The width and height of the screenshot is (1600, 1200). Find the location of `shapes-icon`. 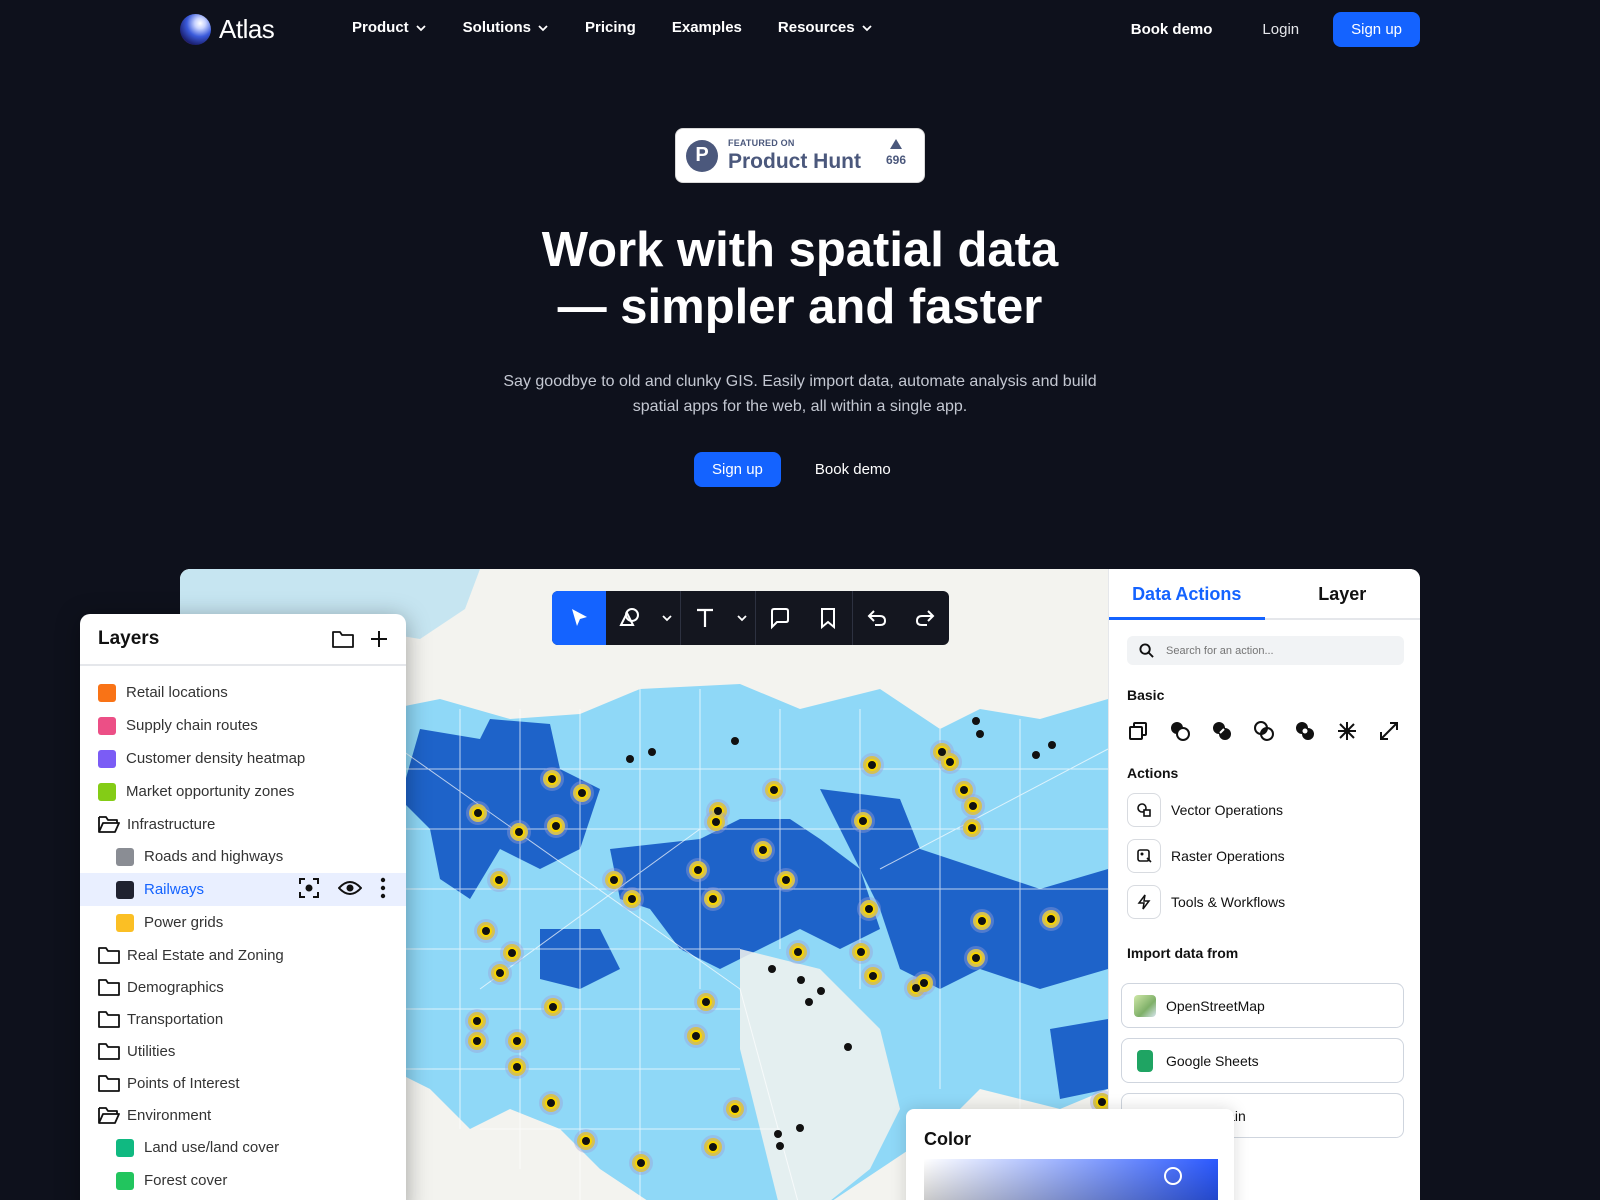

shapes-icon is located at coordinates (629, 617).